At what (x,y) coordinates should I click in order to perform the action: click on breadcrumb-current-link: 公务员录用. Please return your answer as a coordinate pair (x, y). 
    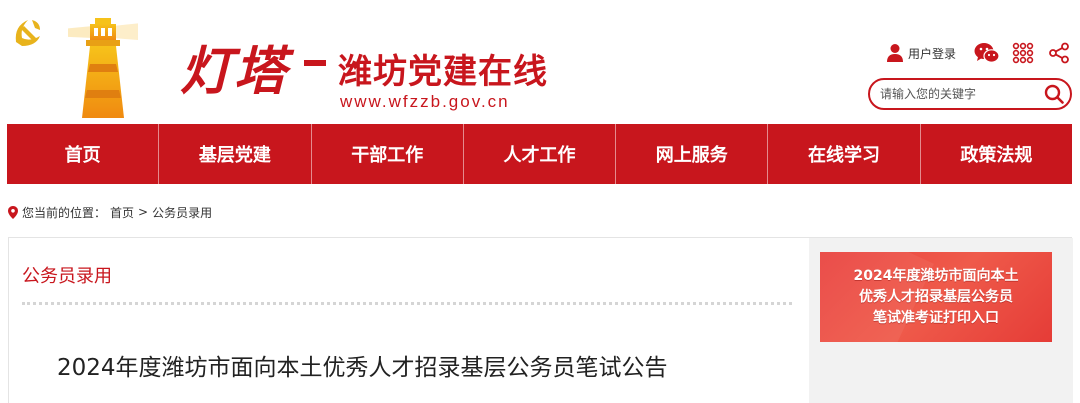
    Looking at the image, I should click on (182, 212).